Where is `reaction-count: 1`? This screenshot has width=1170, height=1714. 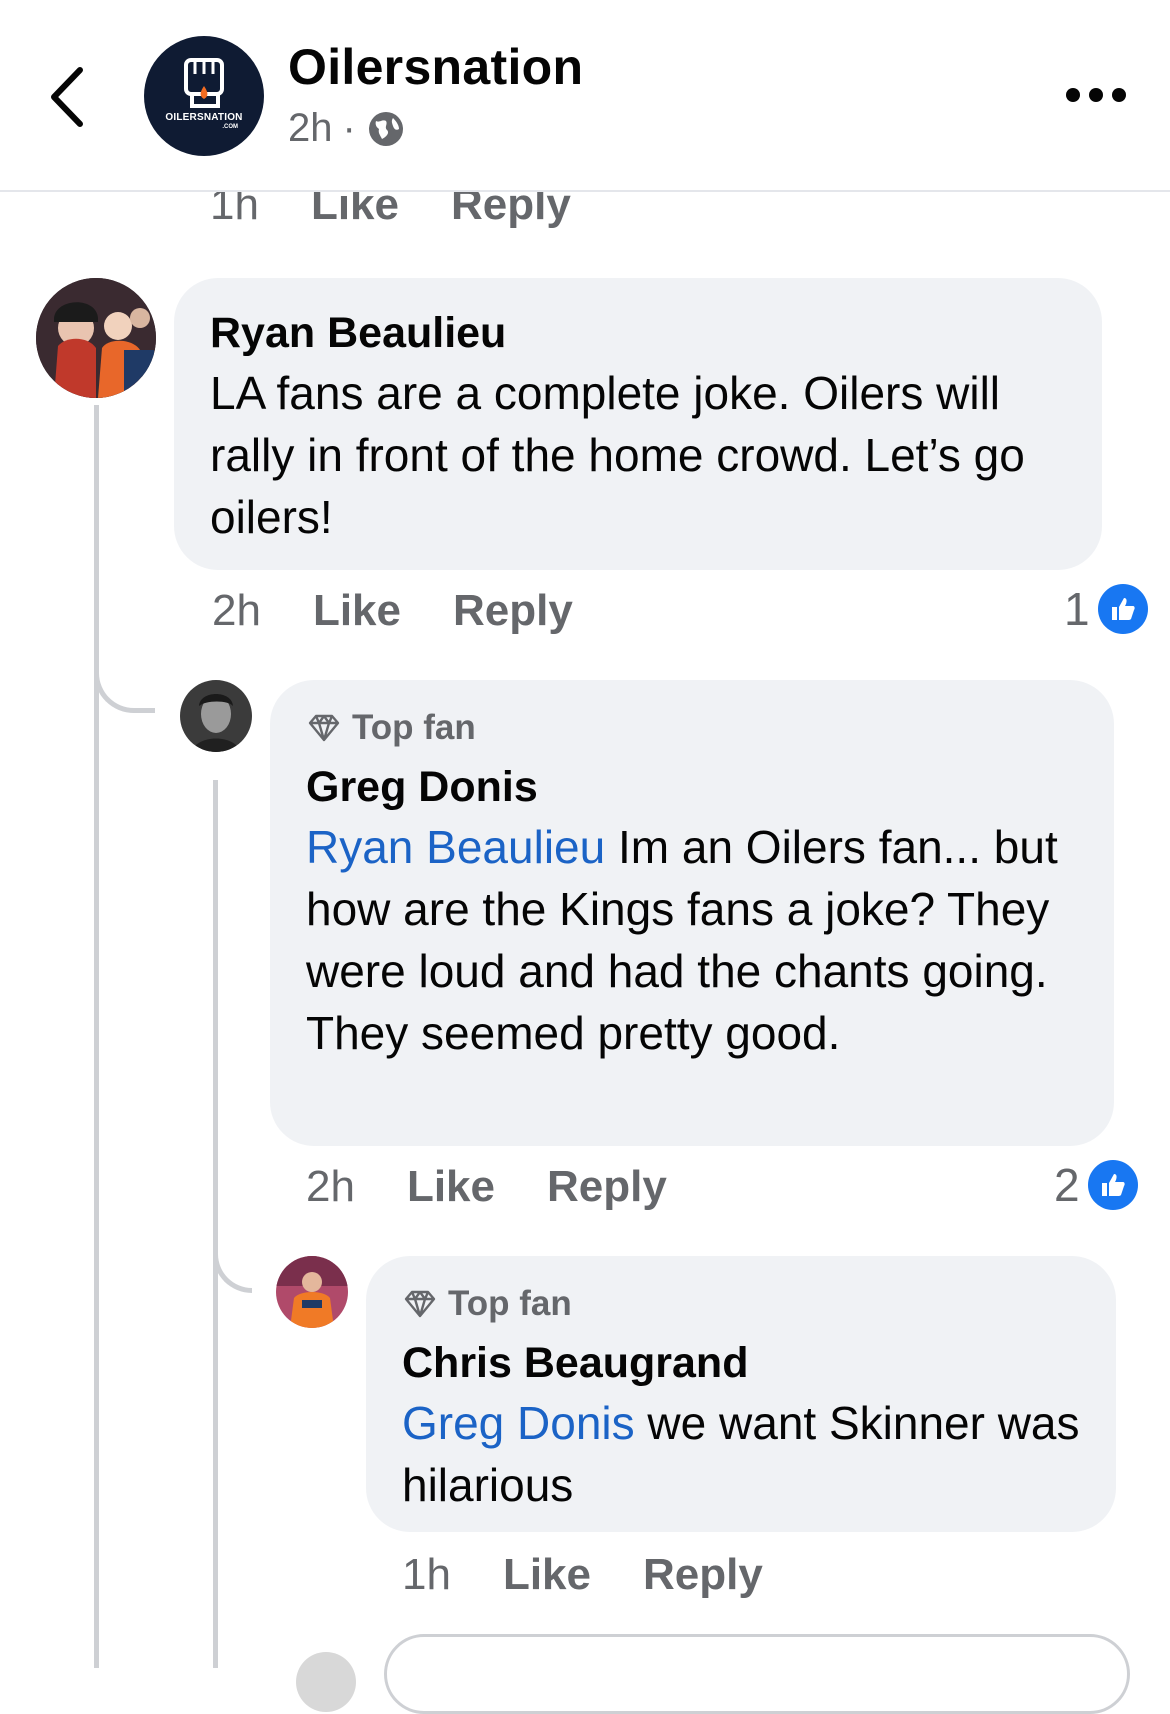 reaction-count: 1 is located at coordinates (1106, 609).